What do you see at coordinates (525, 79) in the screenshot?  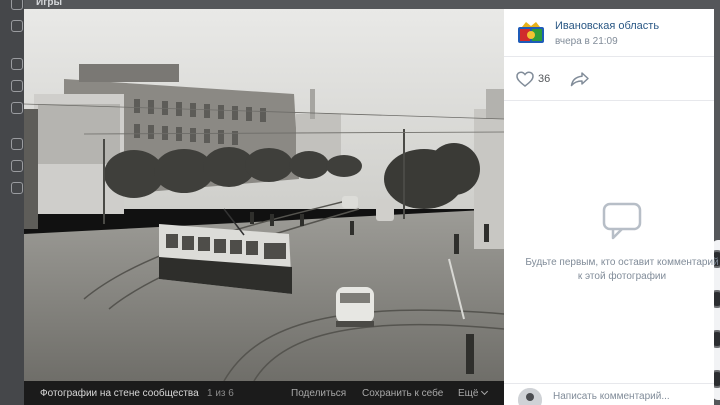 I see `heart-icon` at bounding box center [525, 79].